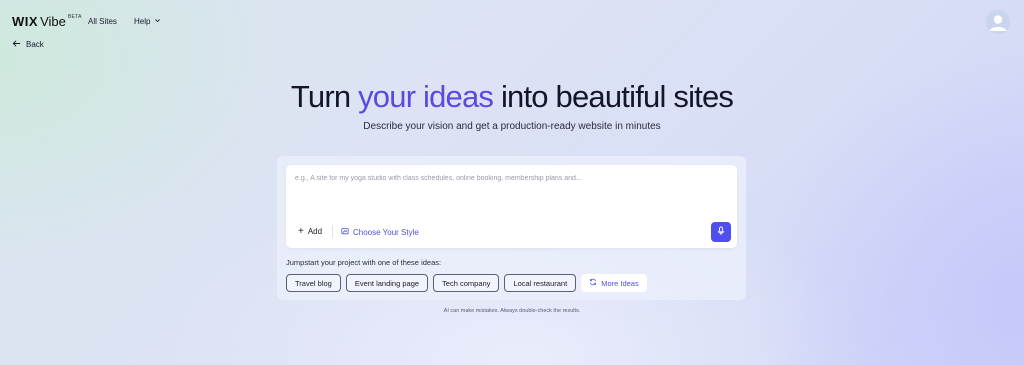 The image size is (1024, 365). What do you see at coordinates (593, 283) in the screenshot?
I see `refresh-icon` at bounding box center [593, 283].